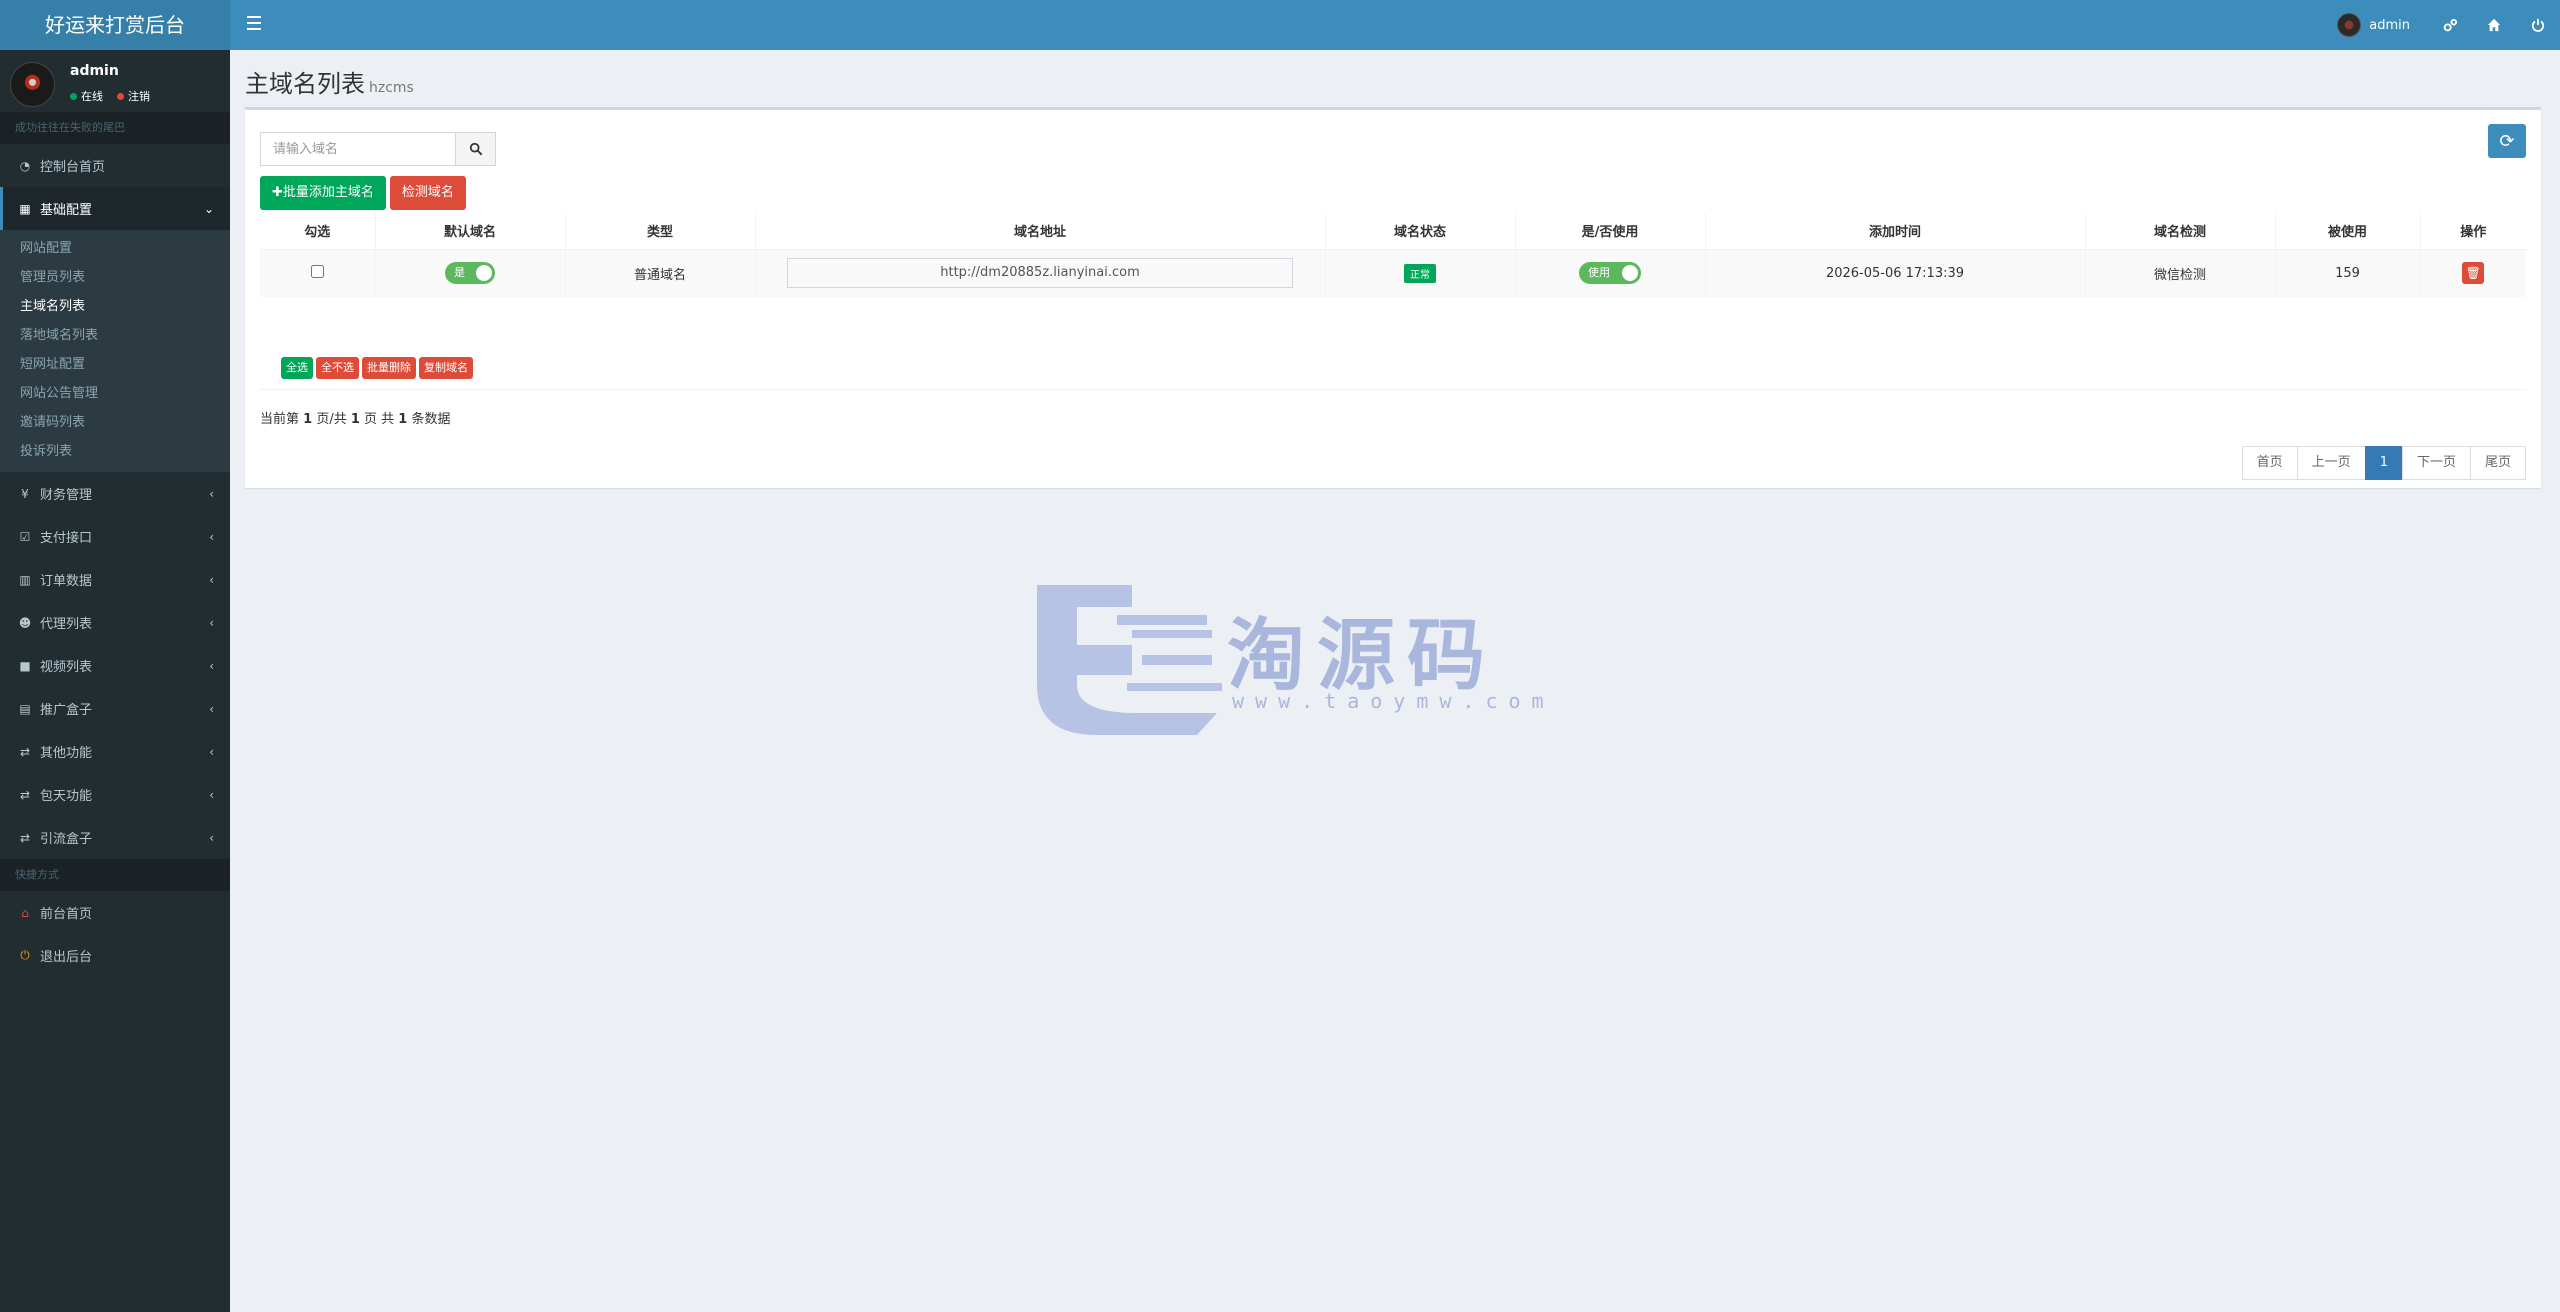 This screenshot has width=2560, height=1312. What do you see at coordinates (66, 538) in the screenshot?
I see `sidebar-item-label: 支付接口` at bounding box center [66, 538].